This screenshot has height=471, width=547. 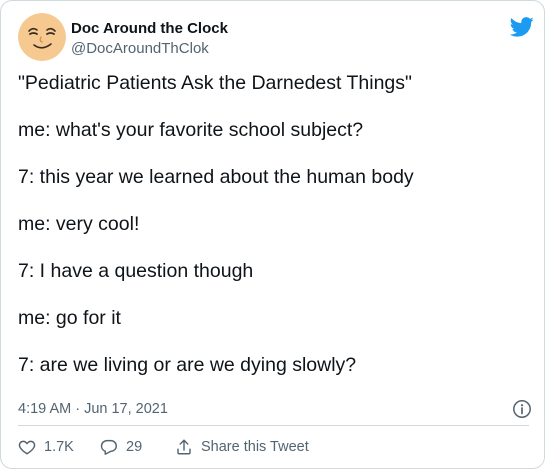 I want to click on reply-count: 29, so click(x=134, y=447).